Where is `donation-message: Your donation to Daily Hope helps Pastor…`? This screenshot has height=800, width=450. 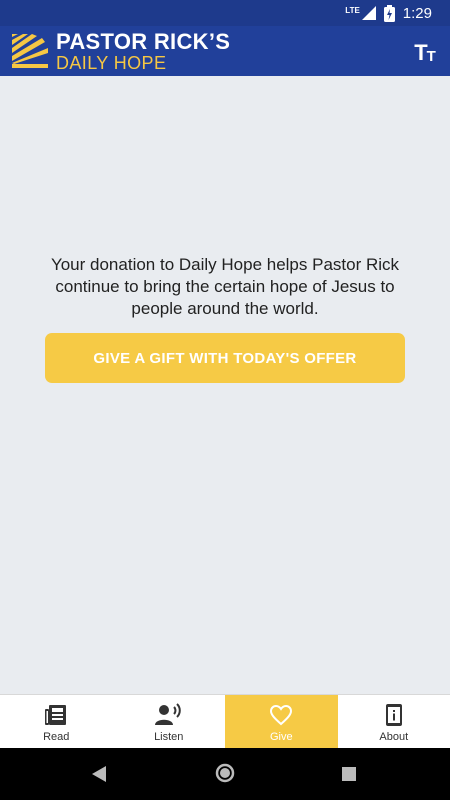
donation-message: Your donation to Daily Hope helps Pastor… is located at coordinates (225, 286).